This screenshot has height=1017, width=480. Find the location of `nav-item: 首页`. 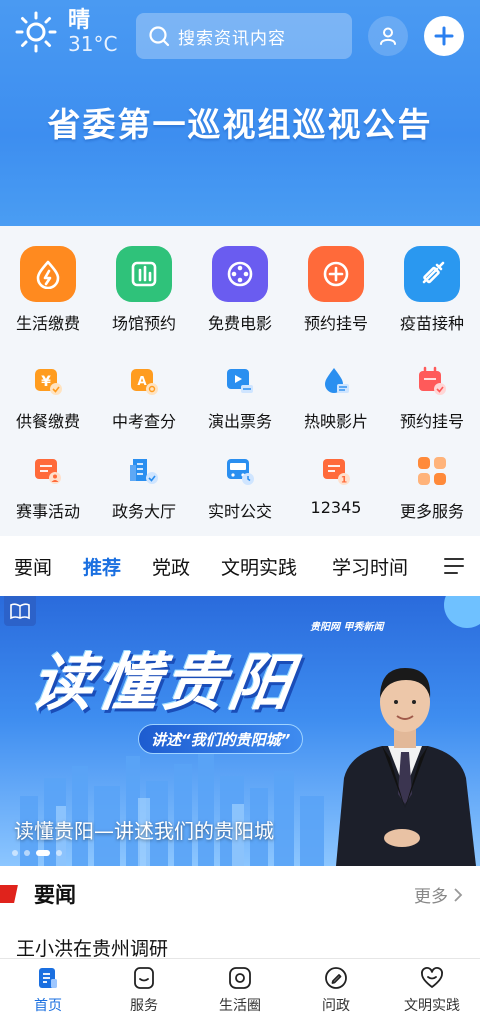

nav-item: 首页 is located at coordinates (48, 988).